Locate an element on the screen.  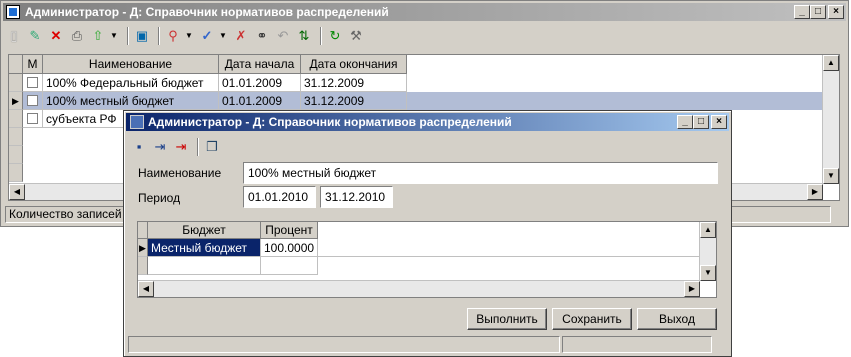
dialog-status-bar is located at coordinates (344, 344).